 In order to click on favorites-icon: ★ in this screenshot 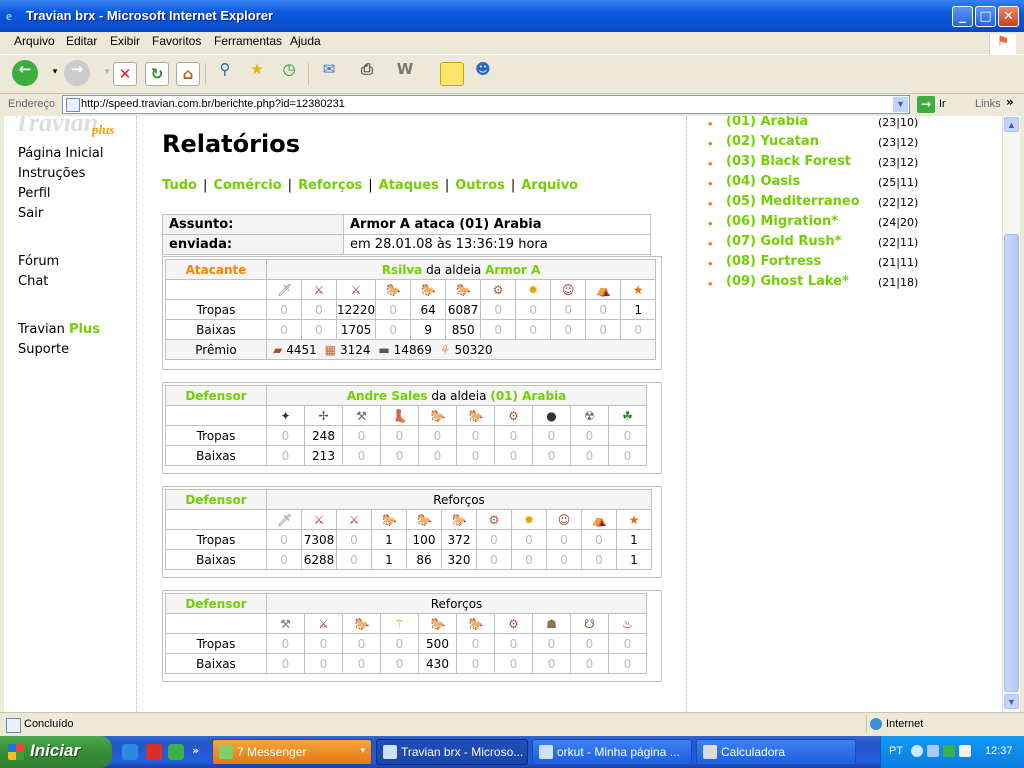, I will do `click(257, 73)`.